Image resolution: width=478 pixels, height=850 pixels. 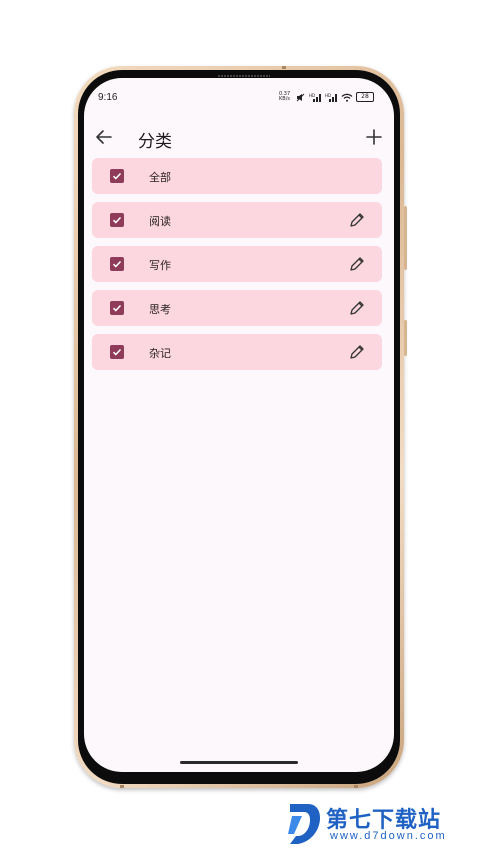 I want to click on net-speed: 0.37 KB/s, so click(x=285, y=96).